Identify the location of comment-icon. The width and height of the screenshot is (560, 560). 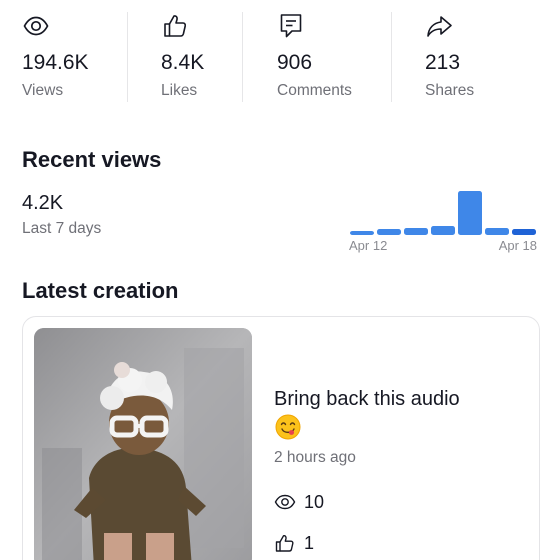
(291, 26).